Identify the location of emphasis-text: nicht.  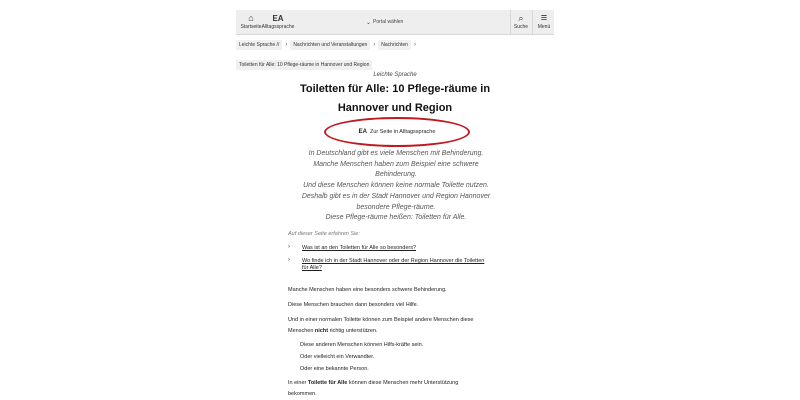
(321, 331).